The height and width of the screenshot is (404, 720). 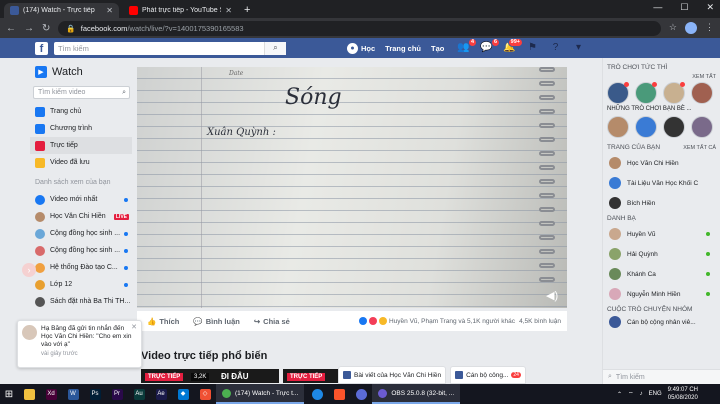 What do you see at coordinates (276, 321) in the screenshot?
I see `share-label: Chia sẻ` at bounding box center [276, 321].